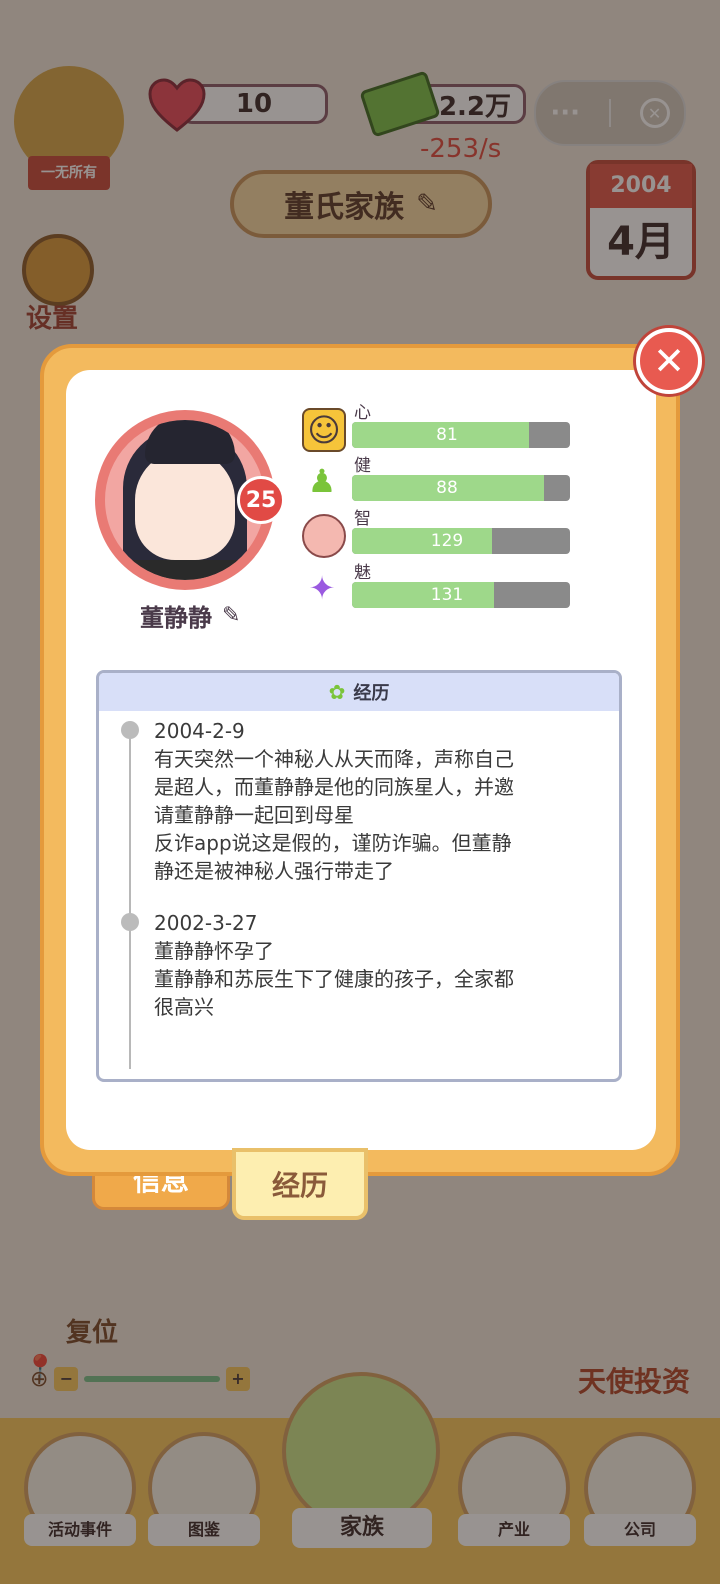 Image resolution: width=720 pixels, height=1584 pixels. I want to click on entry-line: 董静静和苏辰生下了健康的孩子，全家都, so click(334, 979).